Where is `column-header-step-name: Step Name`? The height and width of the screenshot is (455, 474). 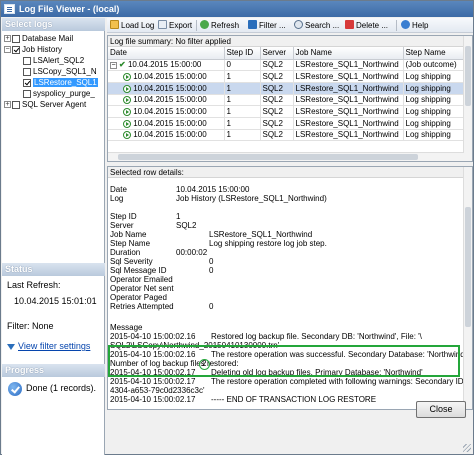 column-header-step-name: Step Name is located at coordinates (435, 53).